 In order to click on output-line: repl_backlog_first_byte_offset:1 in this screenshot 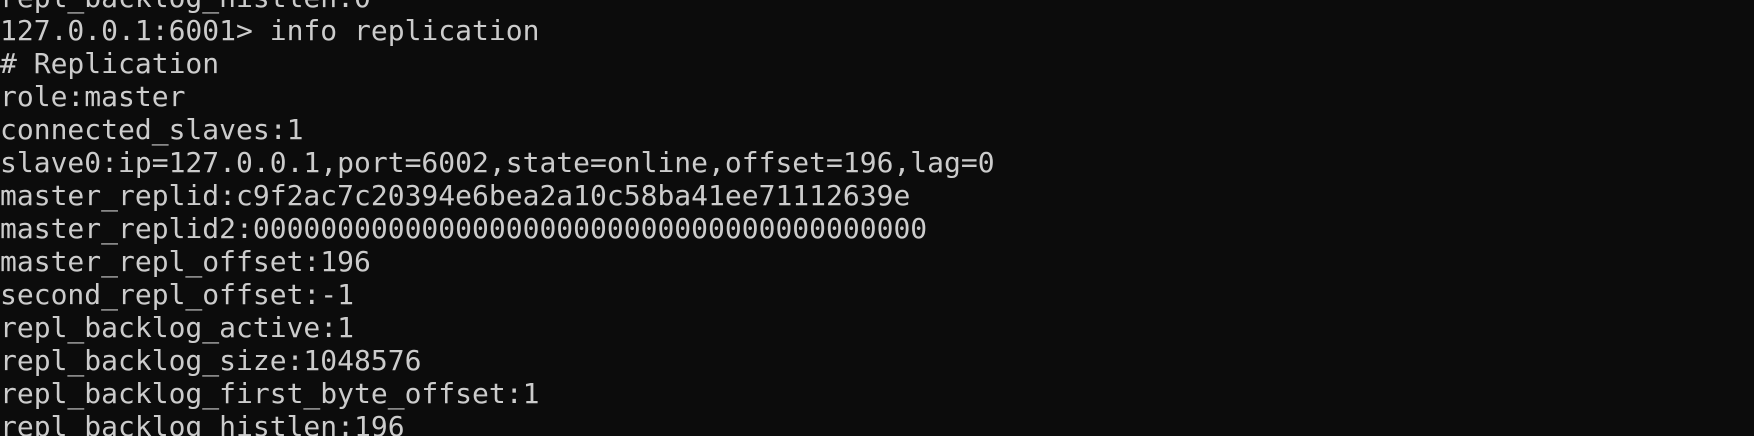, I will do `click(270, 393)`.